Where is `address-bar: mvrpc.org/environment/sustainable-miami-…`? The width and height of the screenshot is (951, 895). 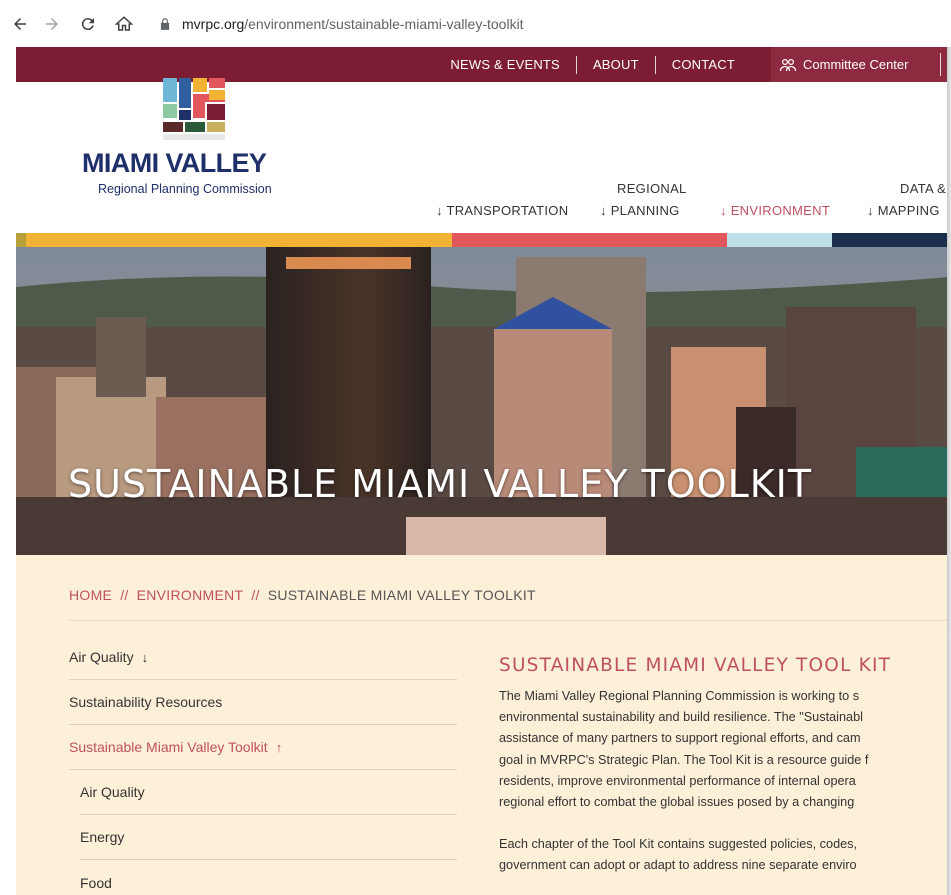 address-bar: mvrpc.org/environment/sustainable-miami-… is located at coordinates (341, 24).